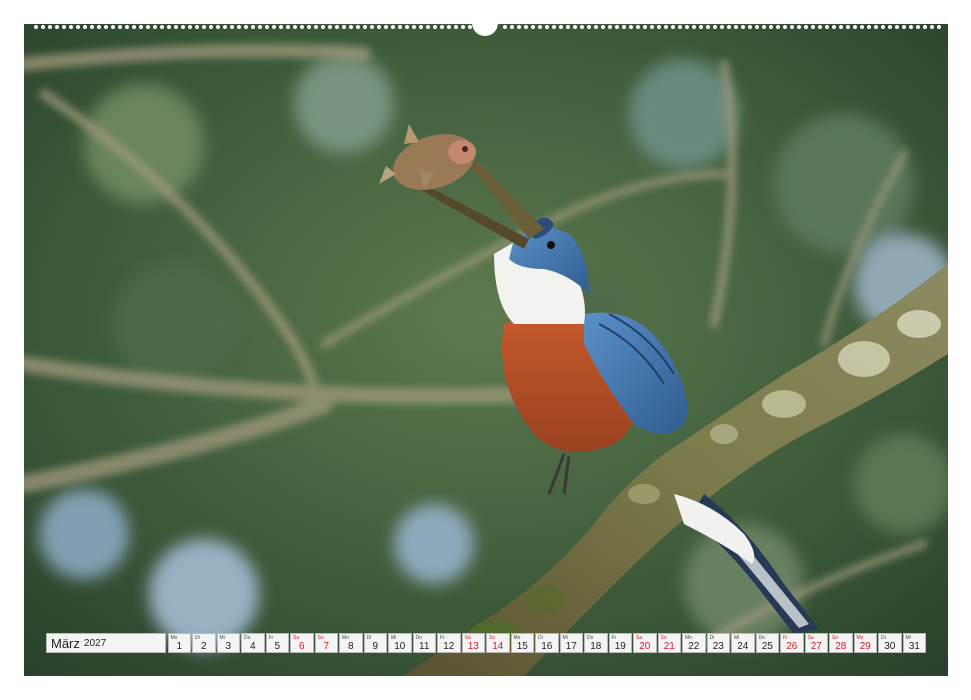  I want to click on day-cell: Mi 24, so click(743, 643).